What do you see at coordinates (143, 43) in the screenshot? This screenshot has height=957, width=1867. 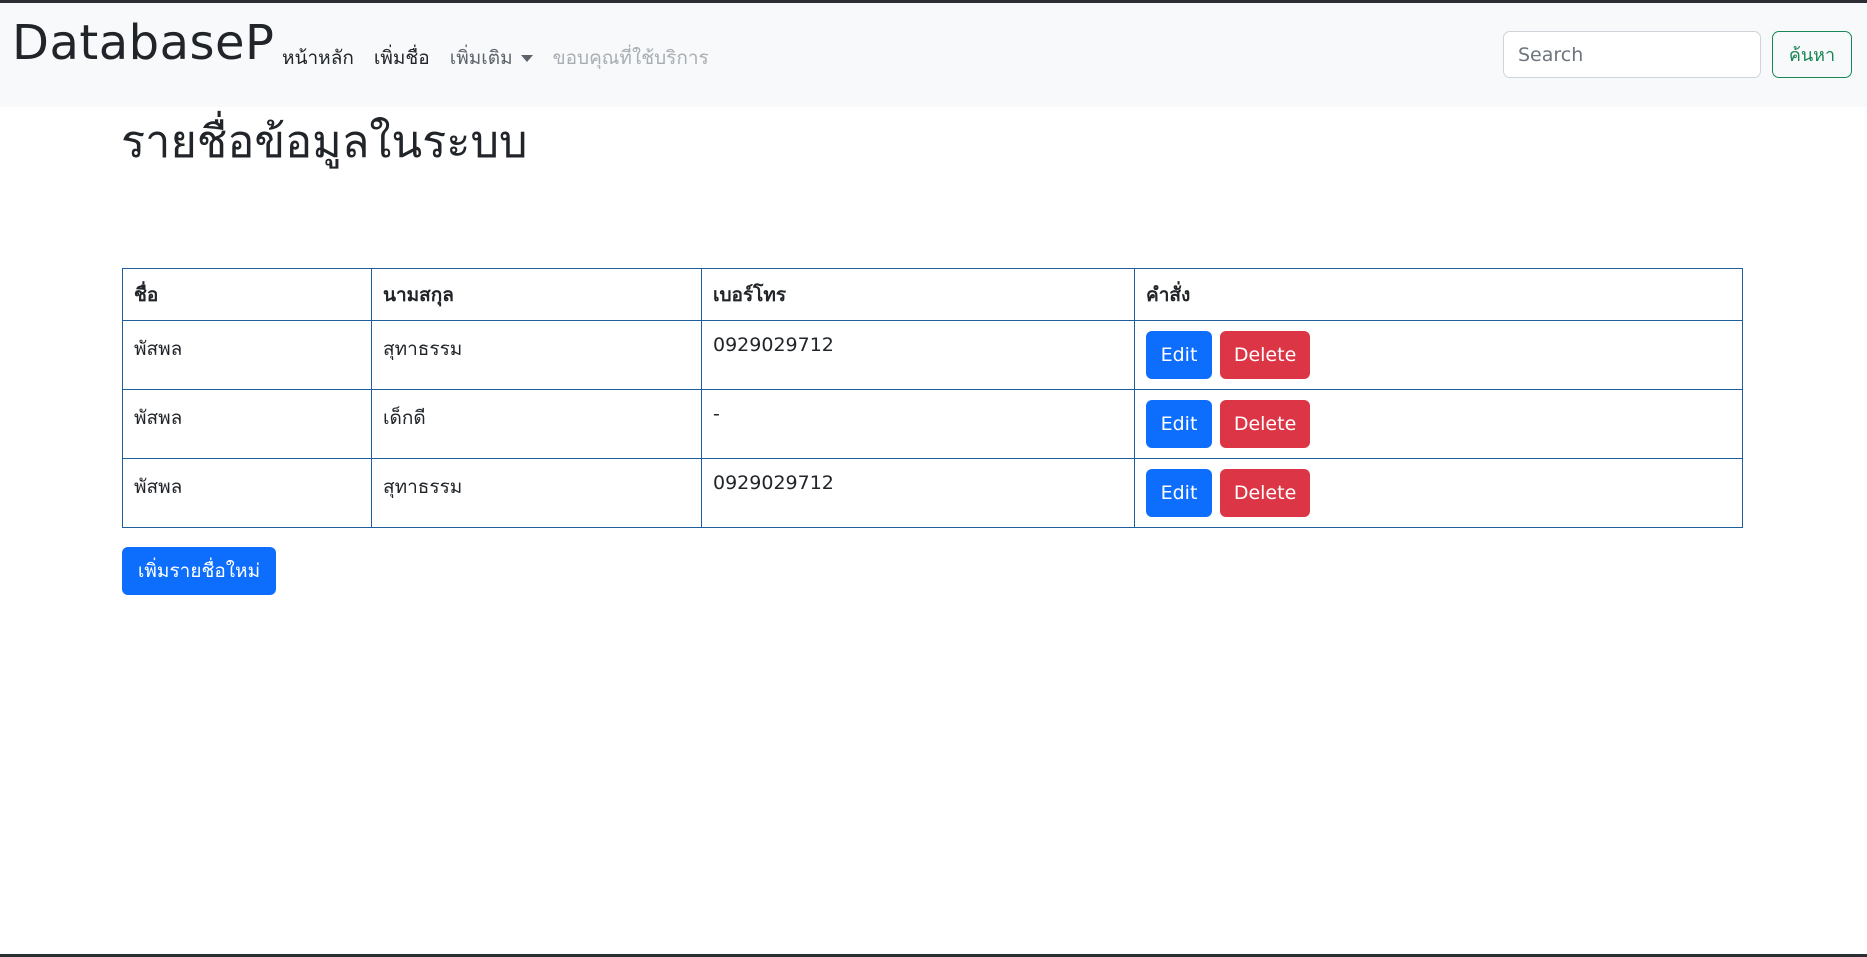 I see `brand-logo: DatabaseP` at bounding box center [143, 43].